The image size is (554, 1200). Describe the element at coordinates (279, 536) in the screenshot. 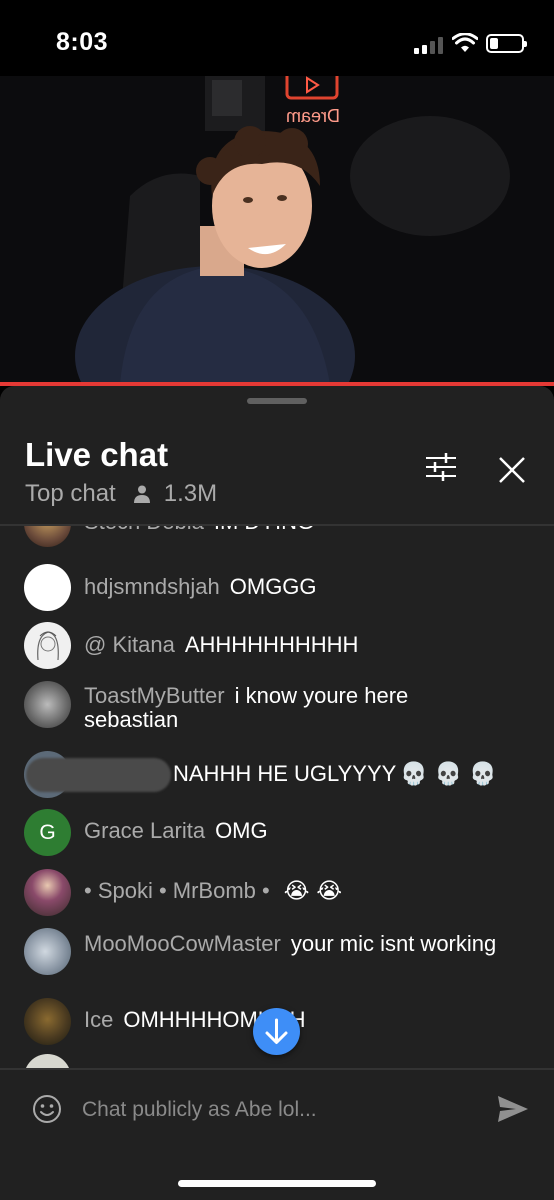

I see `chat-message: Stech Debla IM DYING` at that location.